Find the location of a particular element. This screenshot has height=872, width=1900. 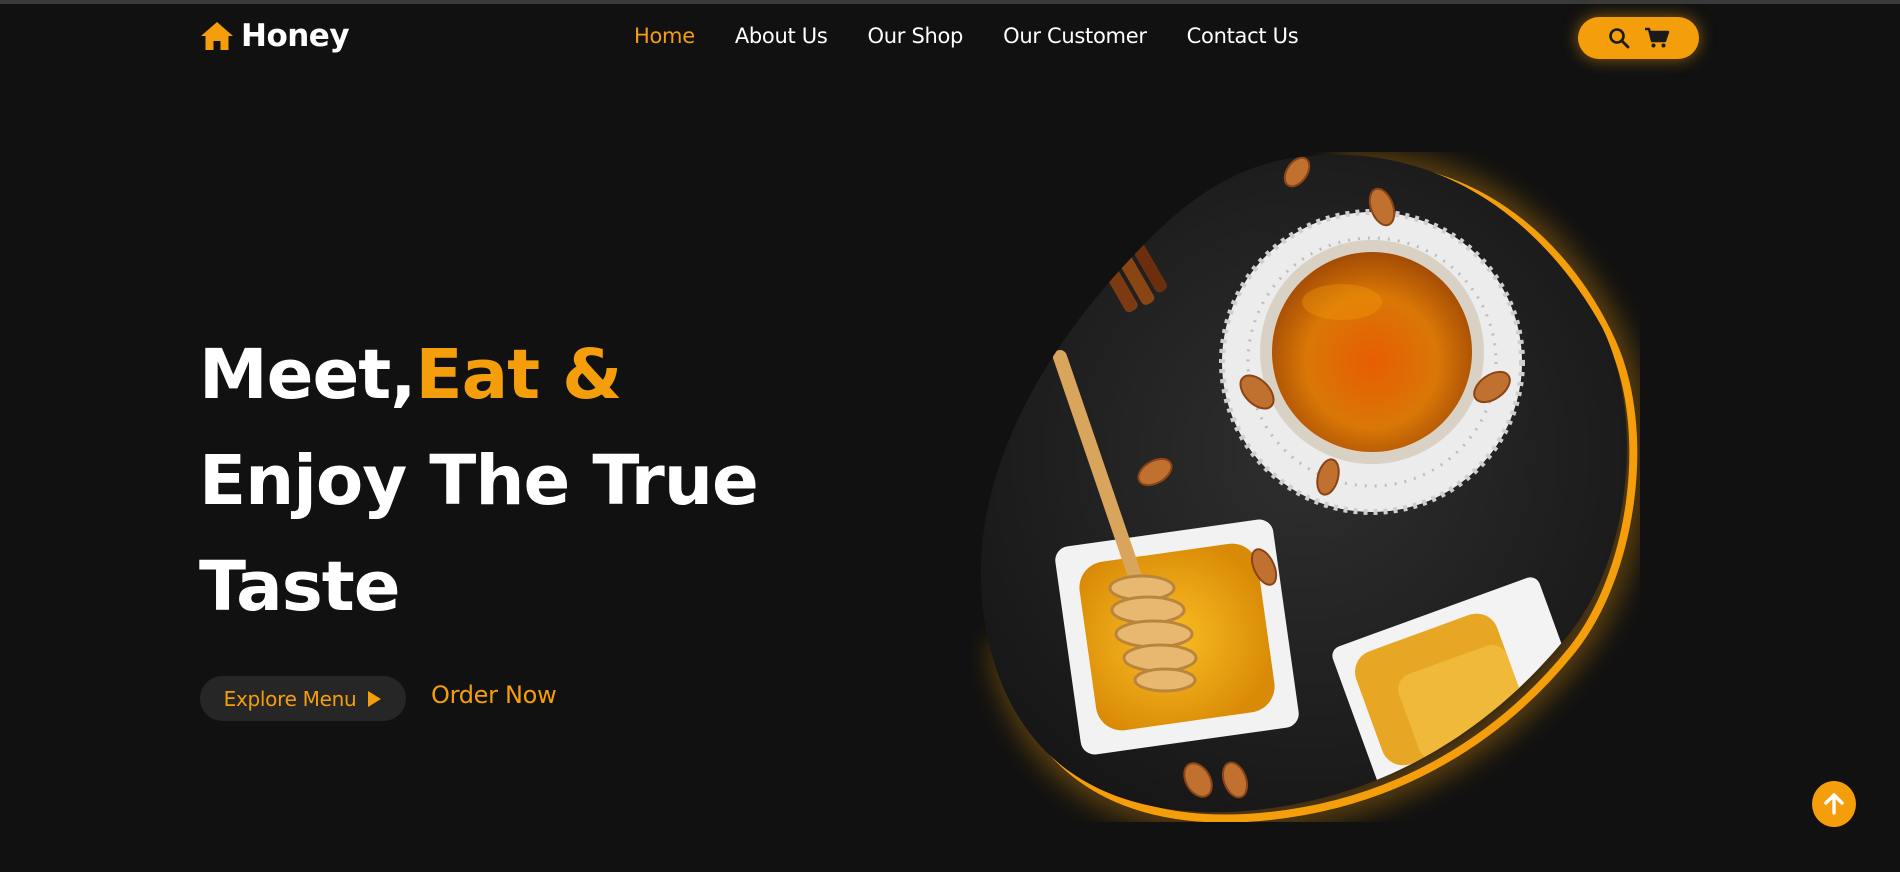

hero-title-line2: Enjoy The True is located at coordinates (479, 481).